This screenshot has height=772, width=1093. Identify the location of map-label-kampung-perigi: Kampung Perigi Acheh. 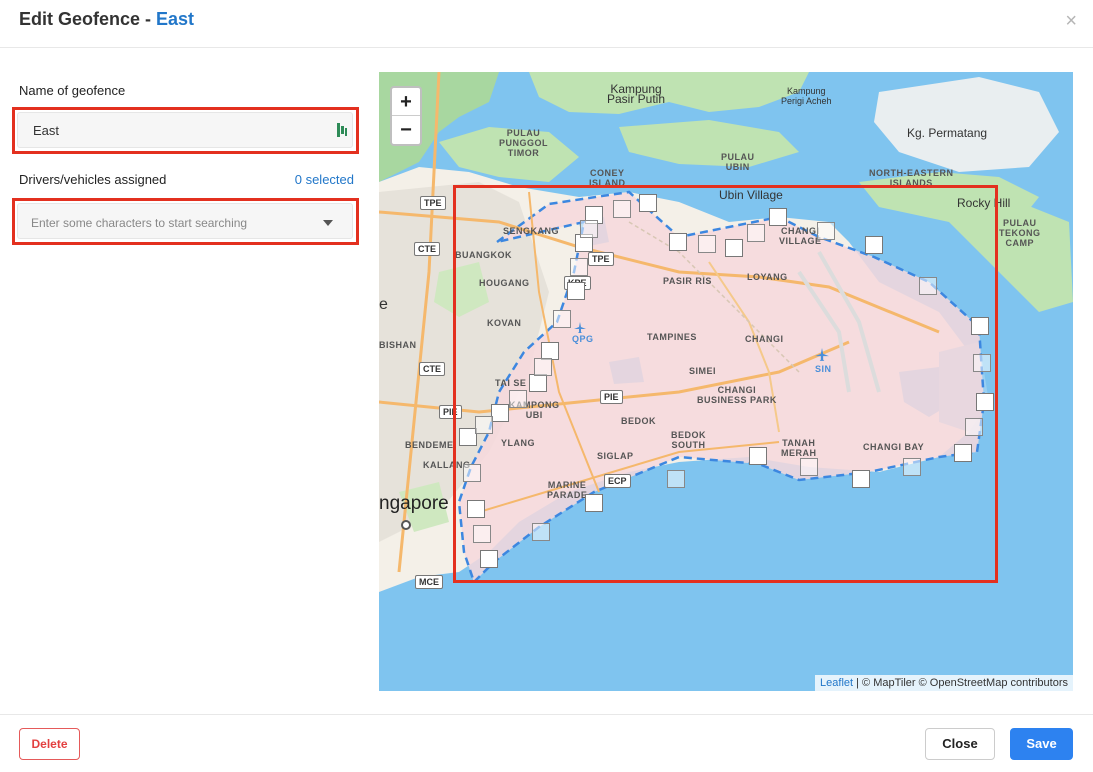
(806, 96).